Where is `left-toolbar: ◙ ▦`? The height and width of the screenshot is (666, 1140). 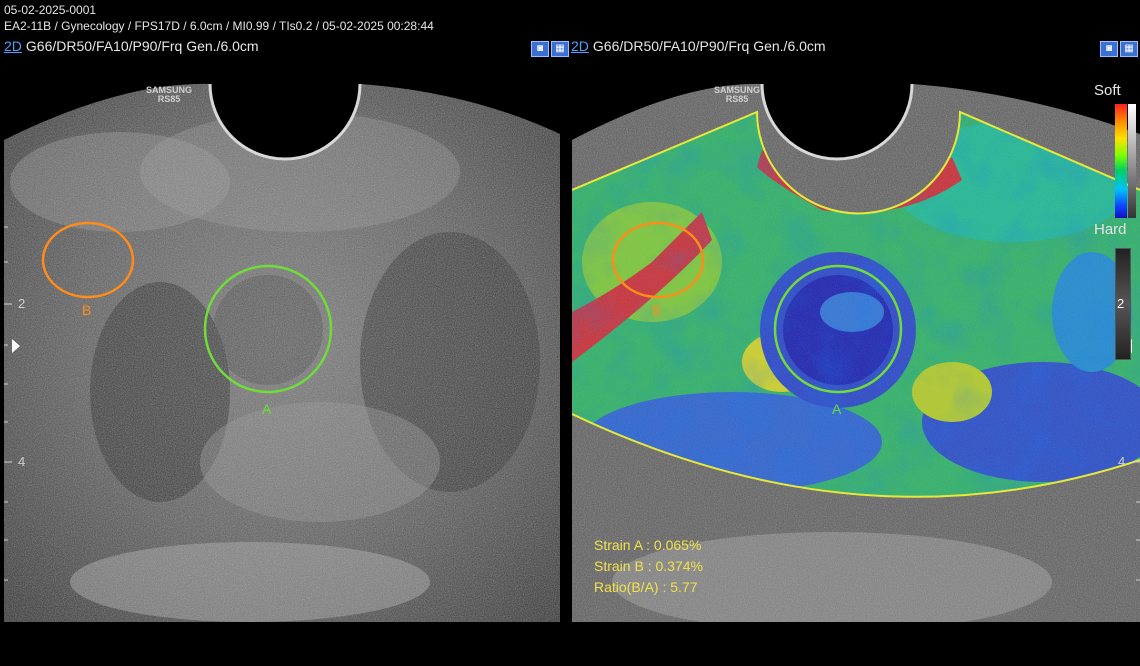 left-toolbar: ◙ ▦ is located at coordinates (550, 49).